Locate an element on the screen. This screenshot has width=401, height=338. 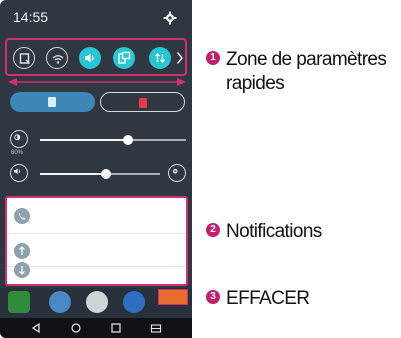
data-toggle is located at coordinates (160, 58).